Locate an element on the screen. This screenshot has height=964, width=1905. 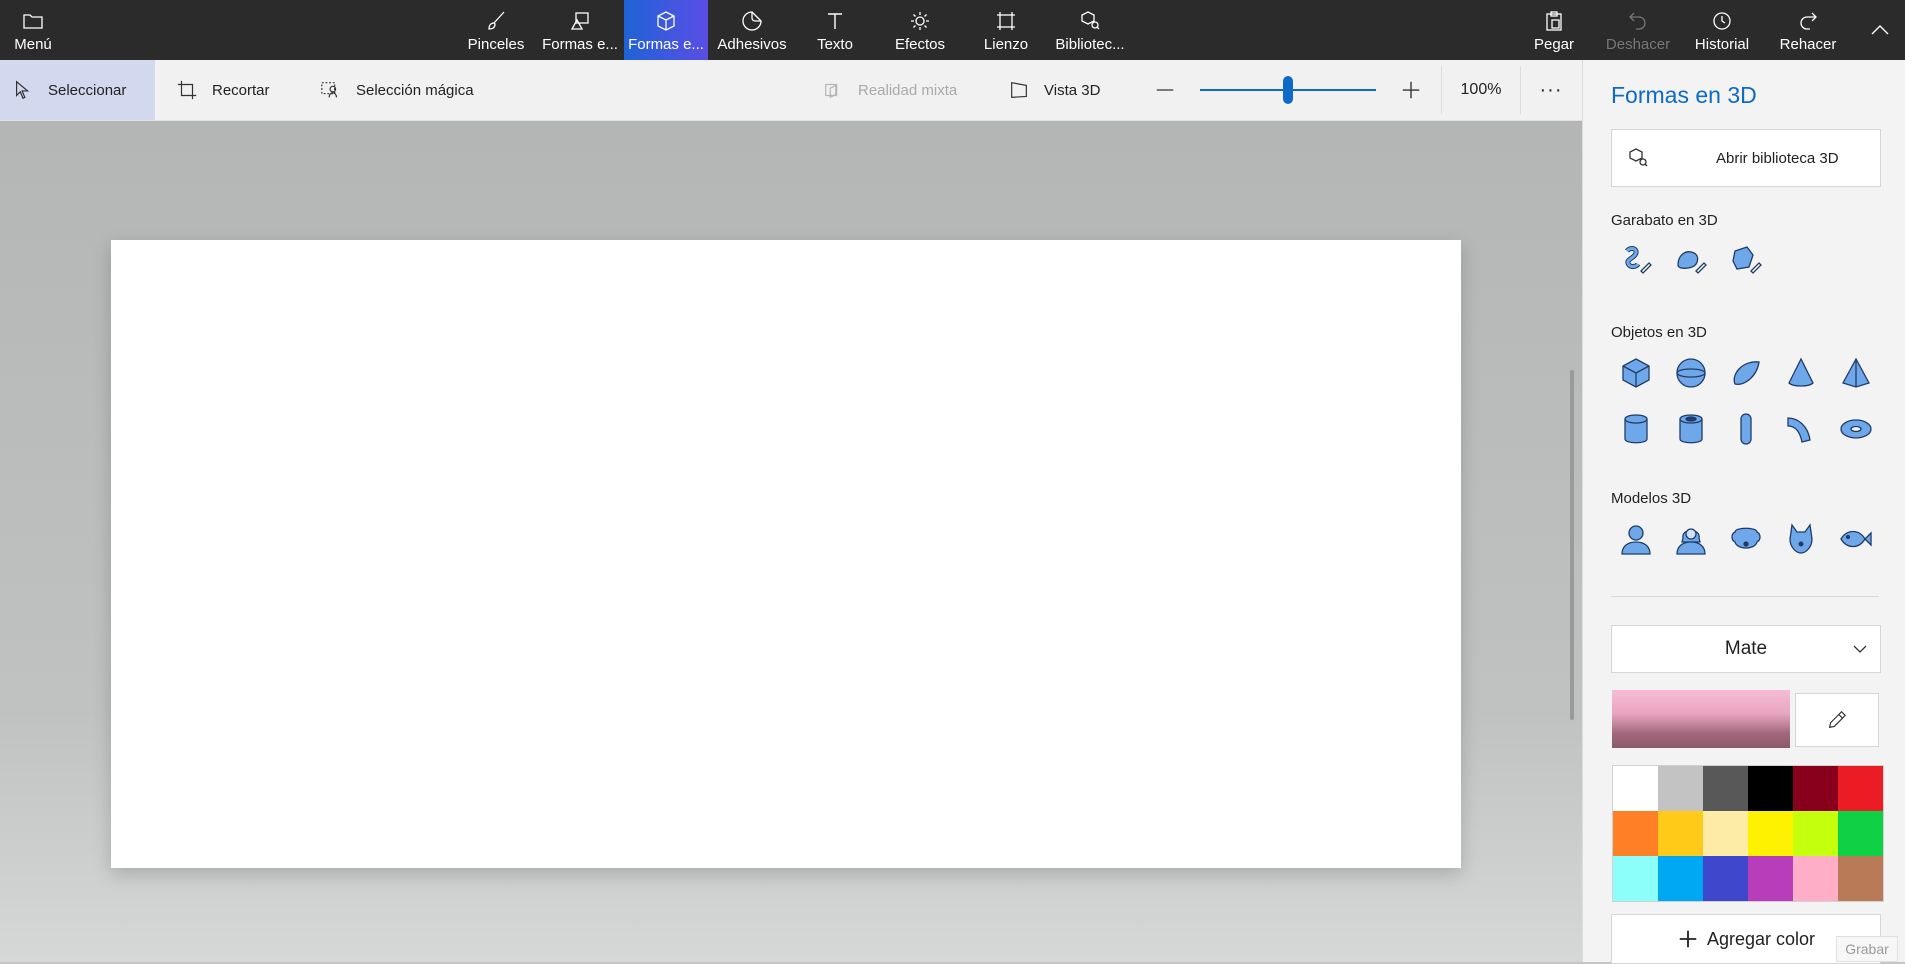
history-button: Historial is located at coordinates (1722, 30).